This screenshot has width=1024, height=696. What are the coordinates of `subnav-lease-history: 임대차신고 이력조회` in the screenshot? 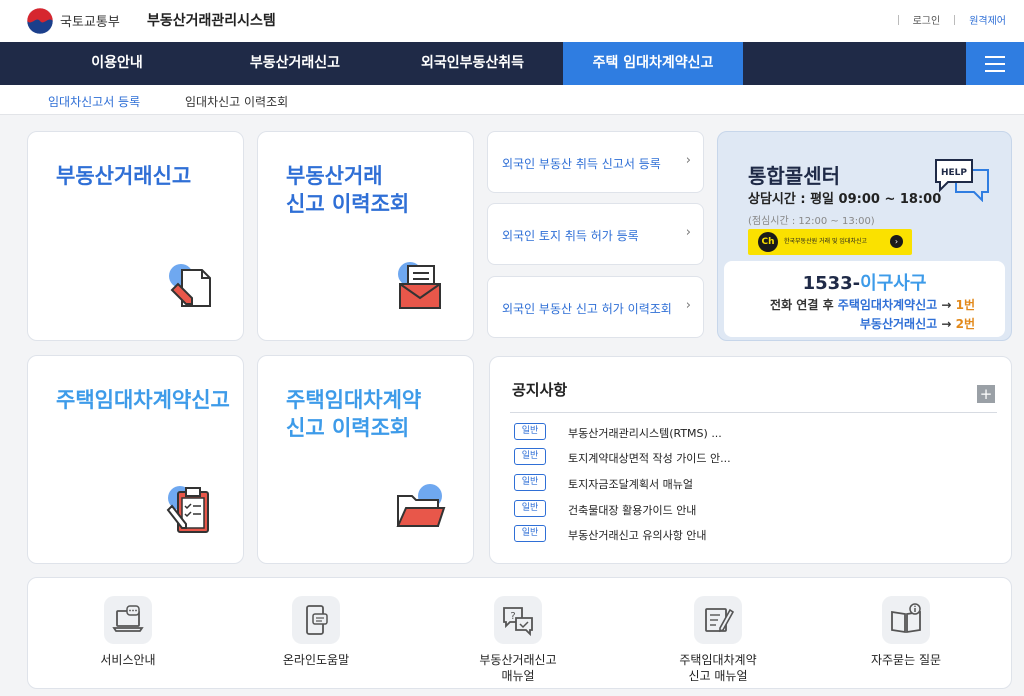 It's located at (236, 101).